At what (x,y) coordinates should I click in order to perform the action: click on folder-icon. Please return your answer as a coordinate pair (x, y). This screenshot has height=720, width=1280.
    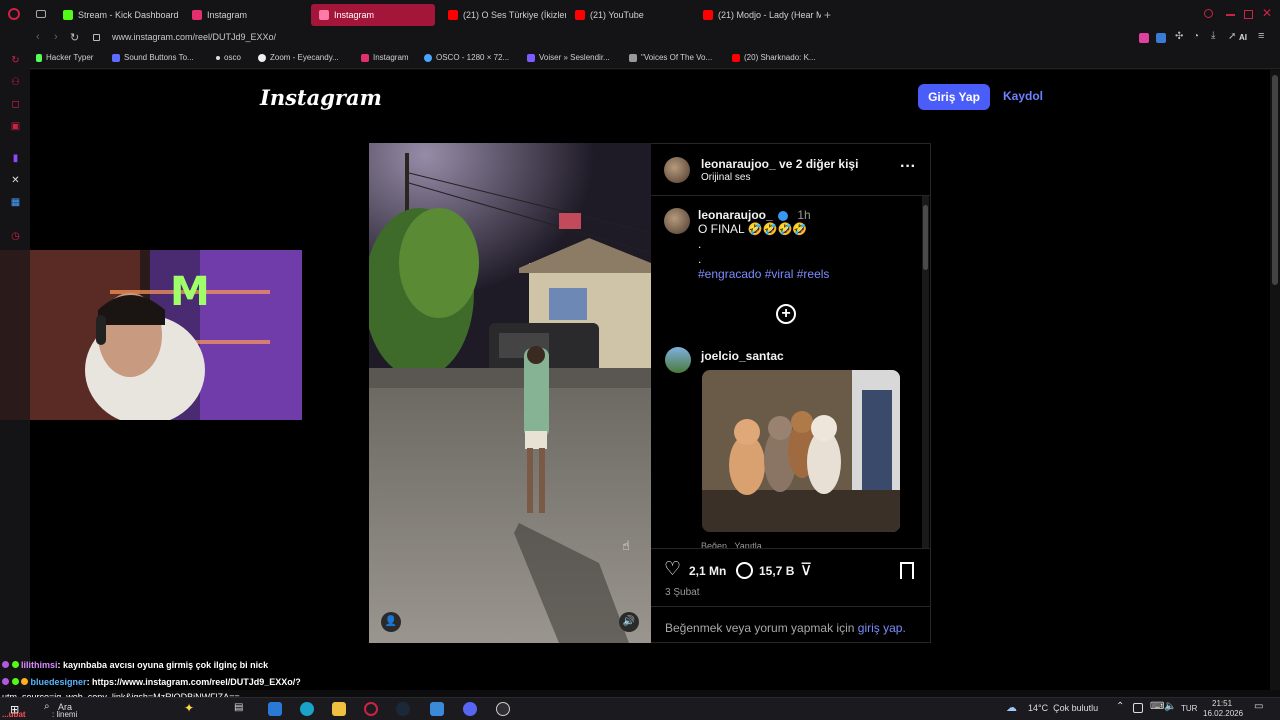
    Looking at the image, I should click on (339, 709).